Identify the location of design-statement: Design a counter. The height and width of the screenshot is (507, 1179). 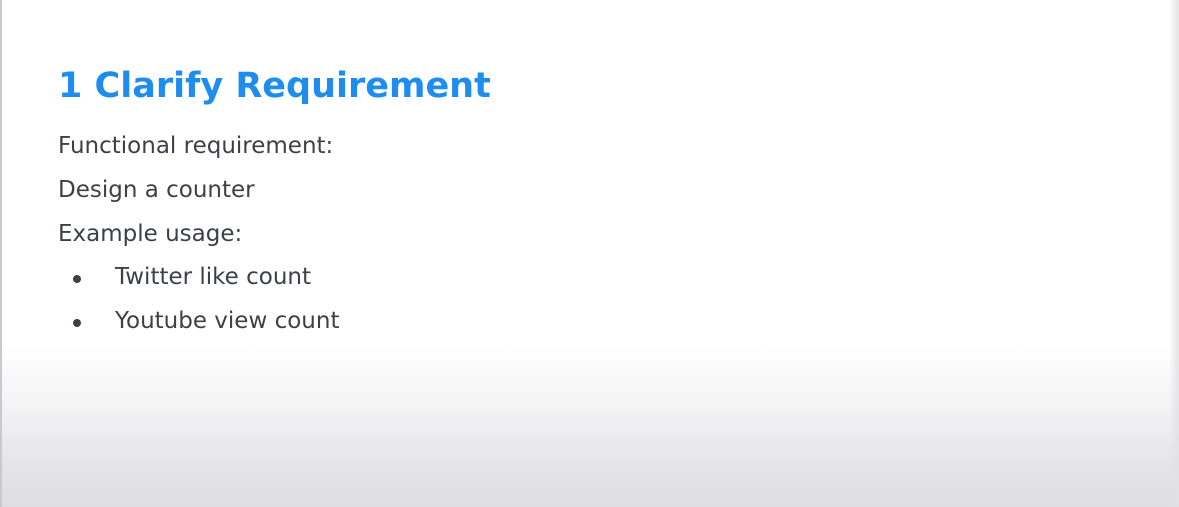
(156, 190).